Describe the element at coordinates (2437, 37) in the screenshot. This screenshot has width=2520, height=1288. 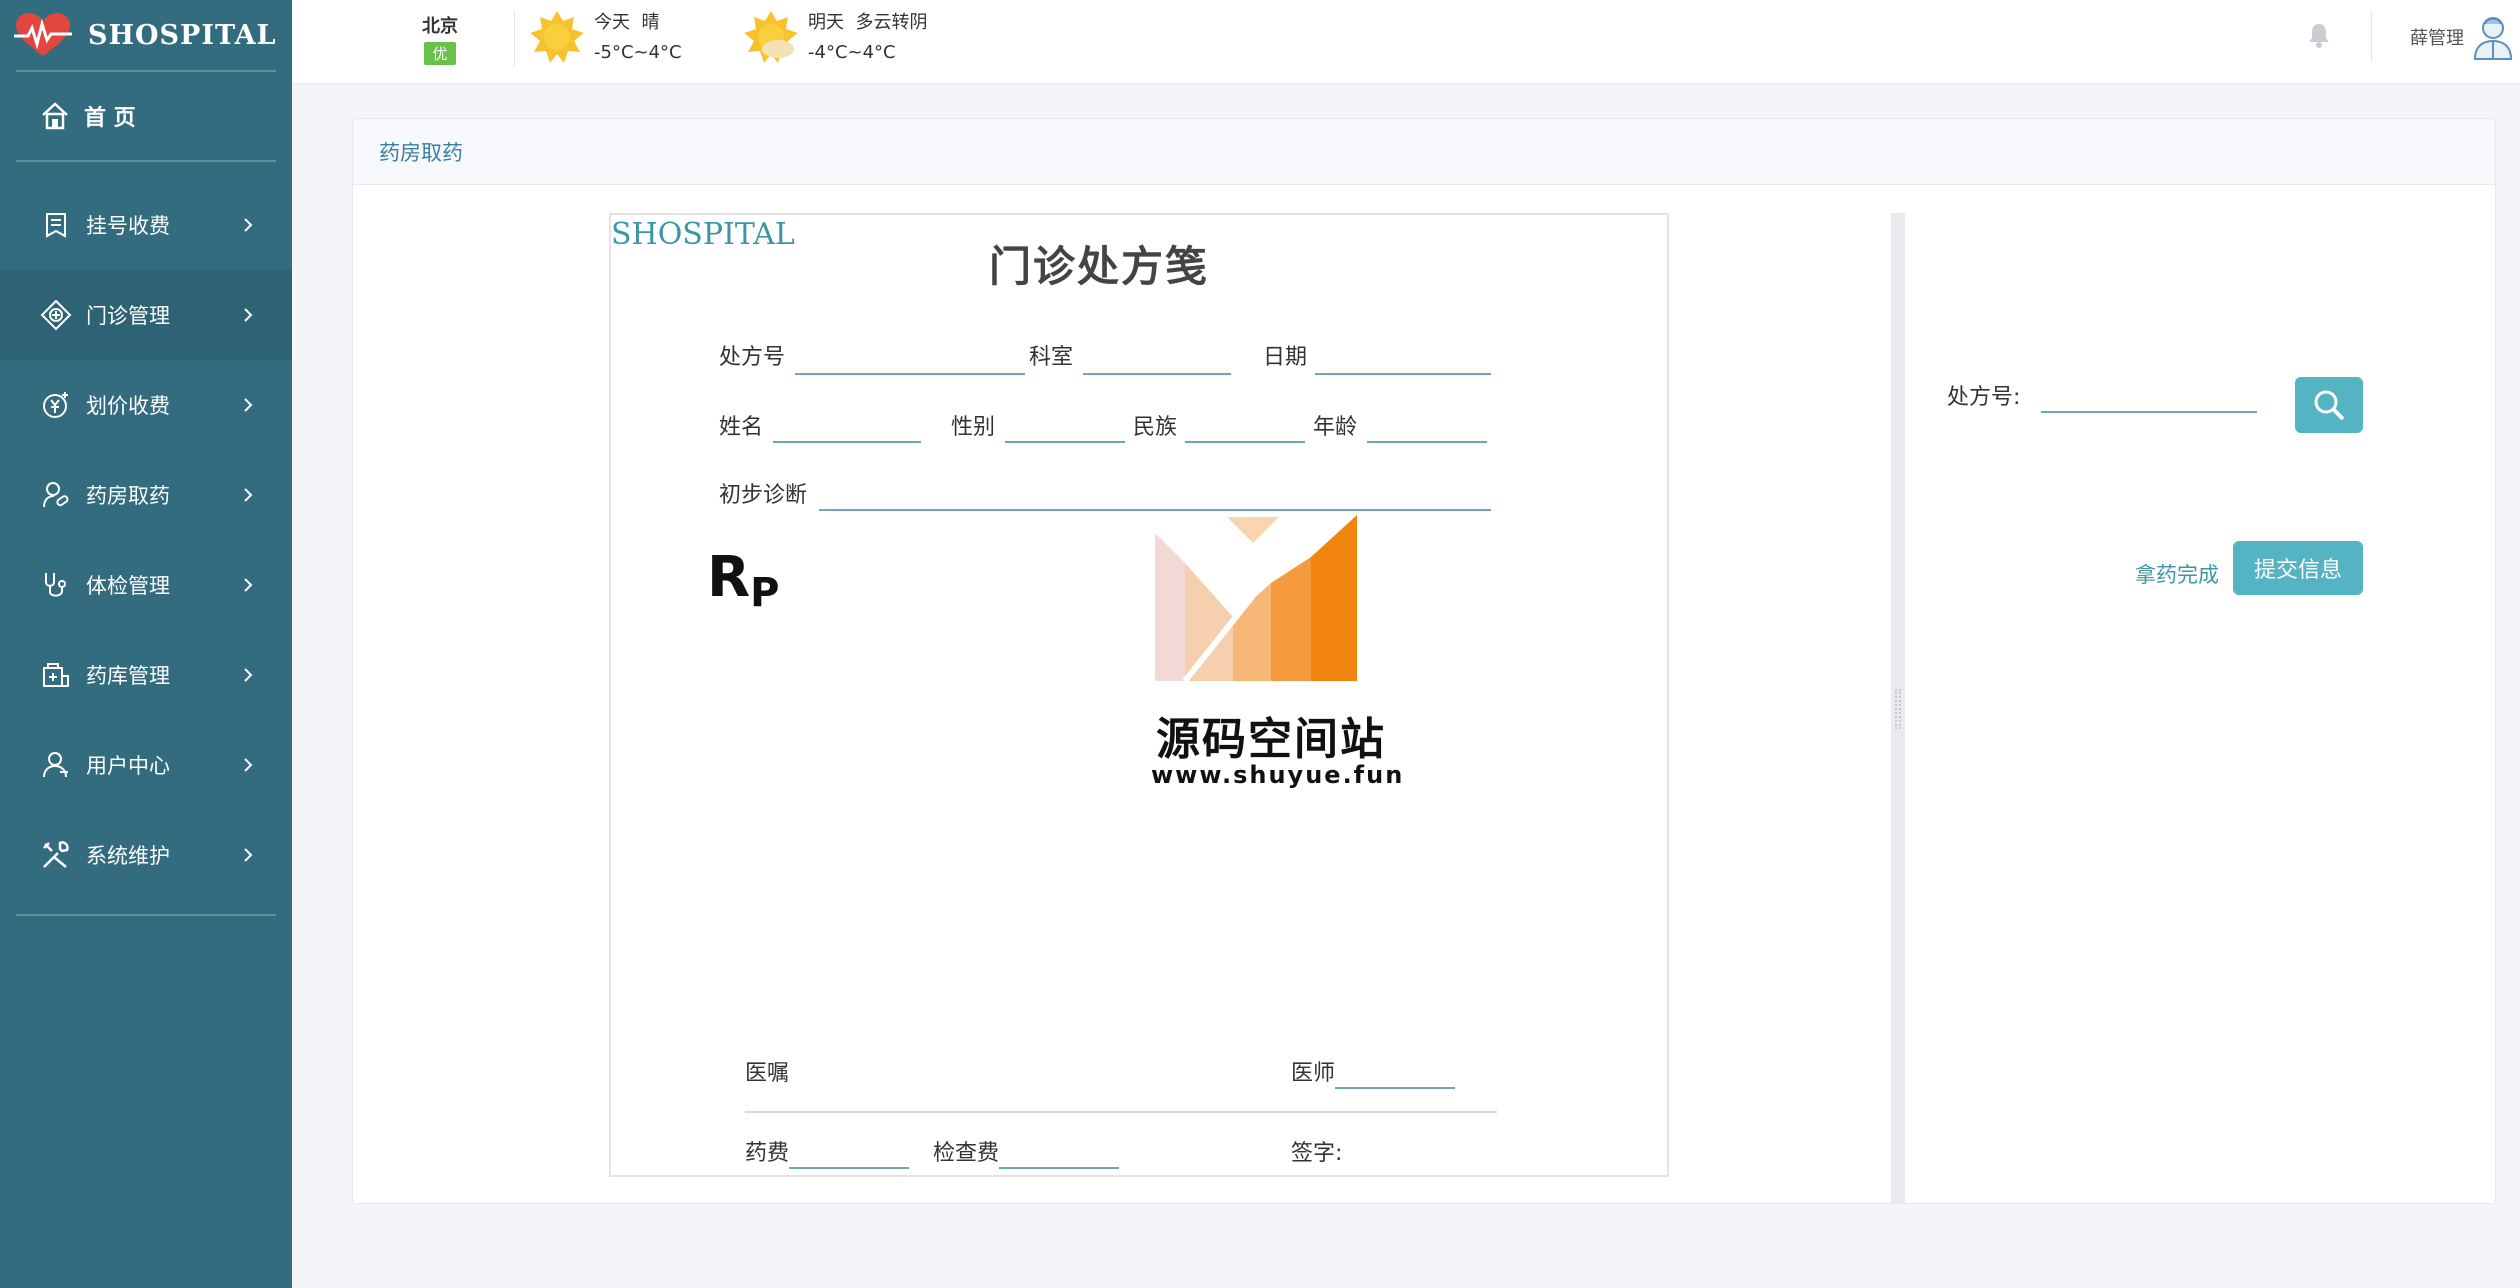
I see `user-name: 薛管理` at that location.